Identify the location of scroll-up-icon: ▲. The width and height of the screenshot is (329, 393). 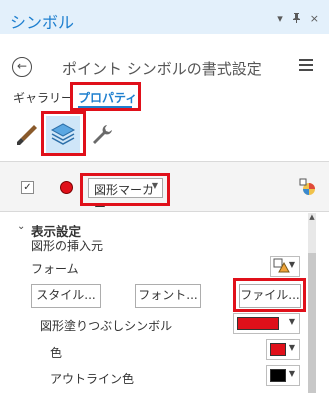
(312, 218).